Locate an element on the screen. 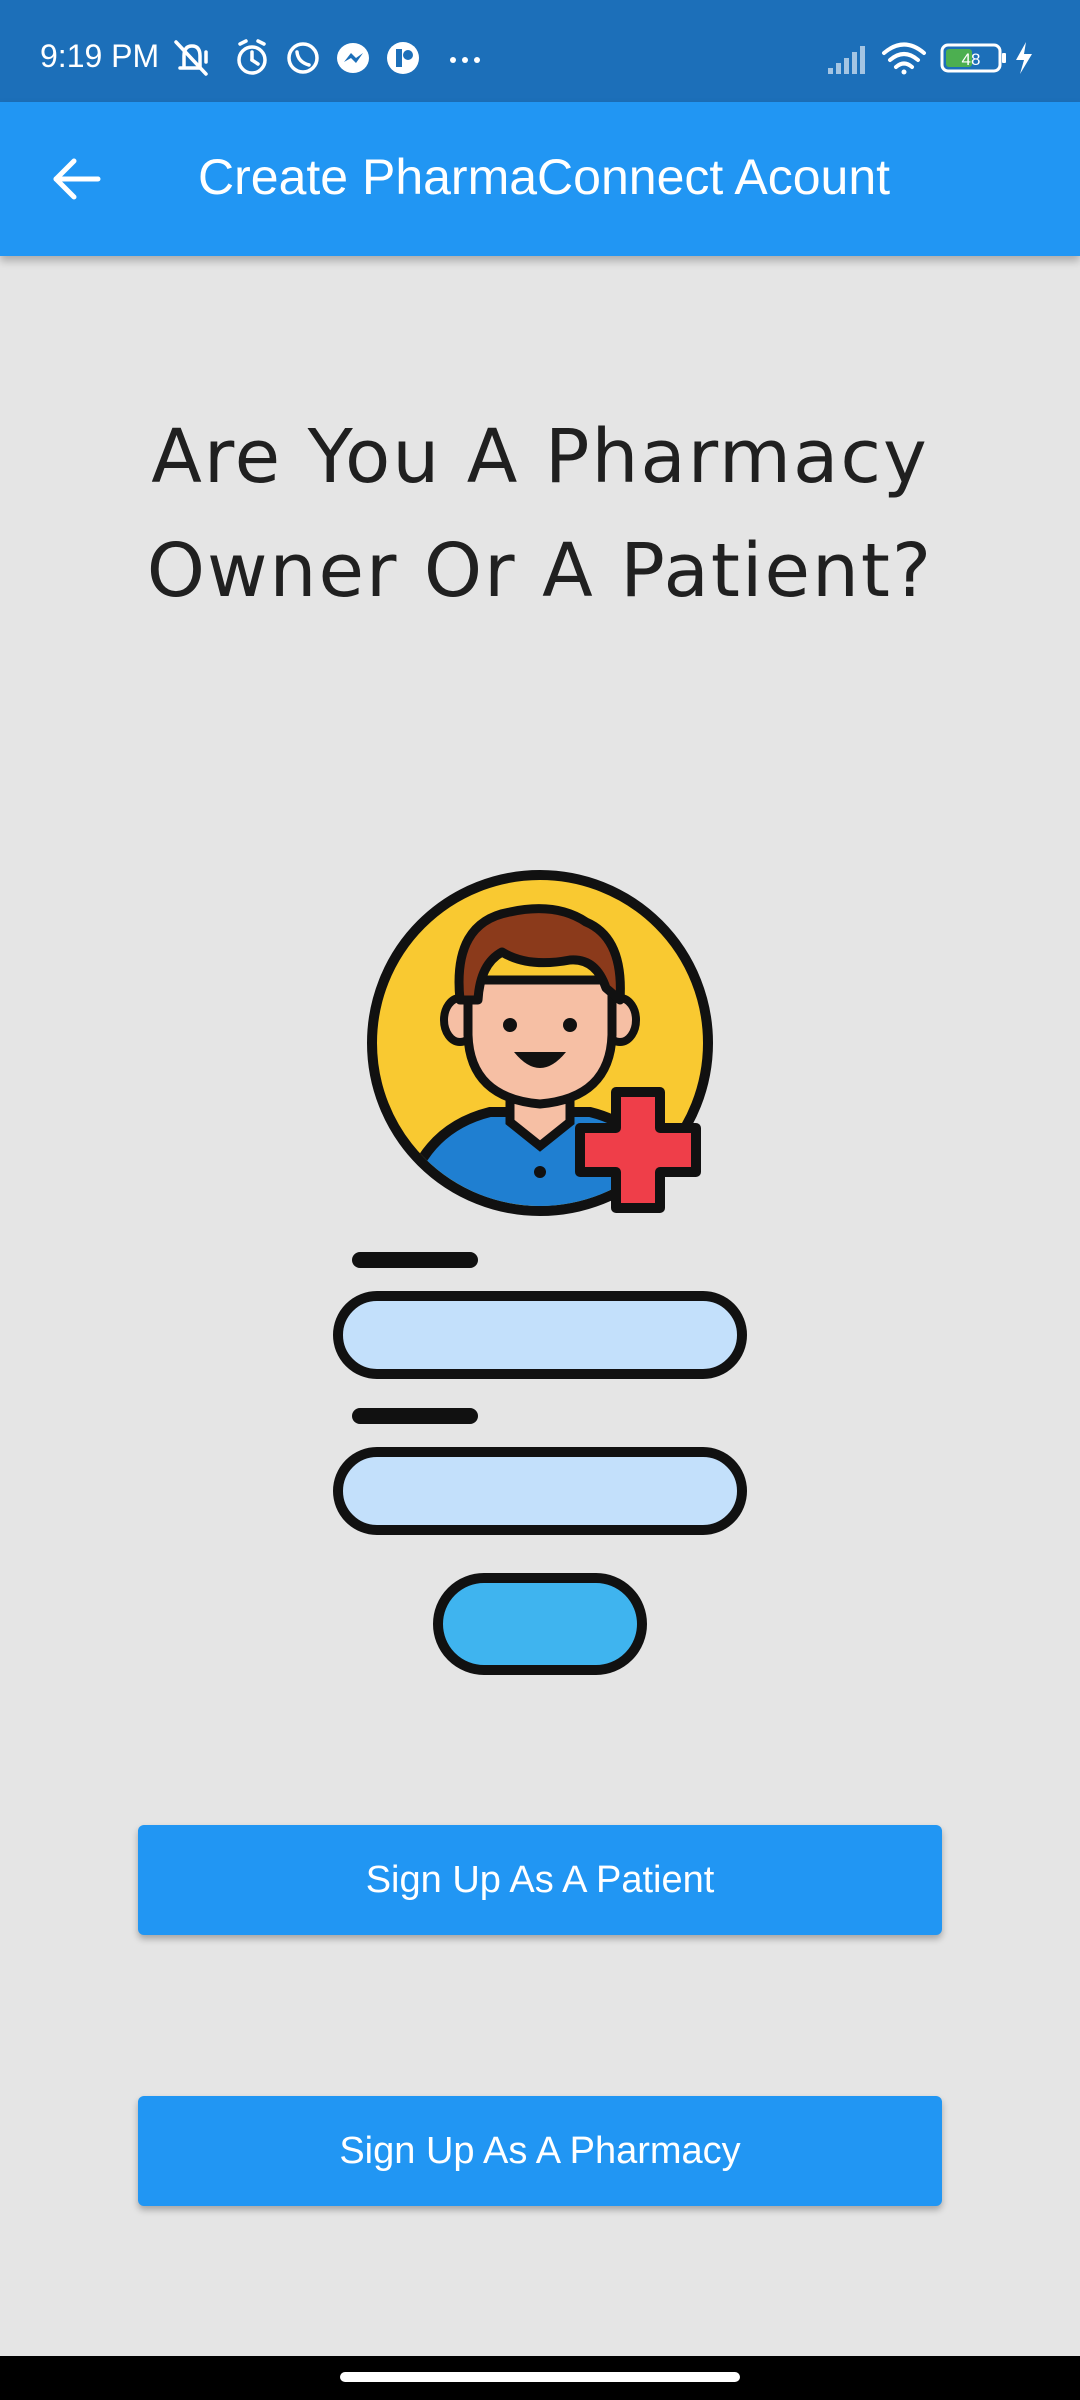  signal-icon is located at coordinates (846, 60).